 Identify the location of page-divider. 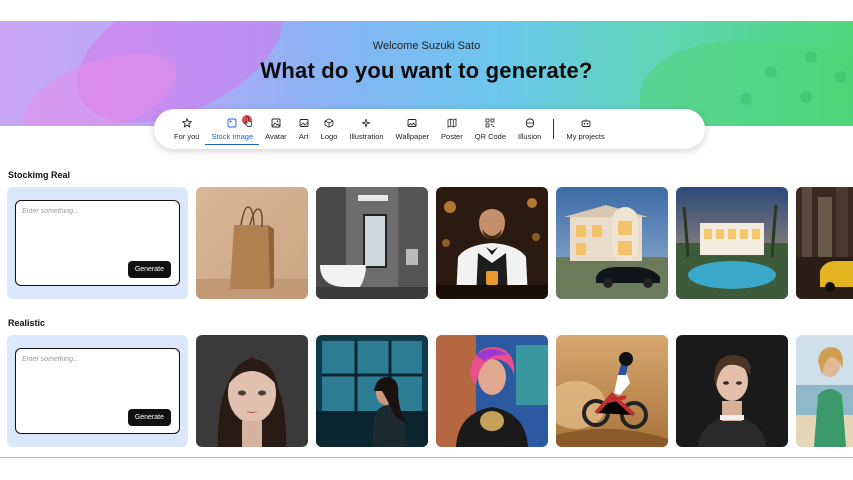
(426, 457).